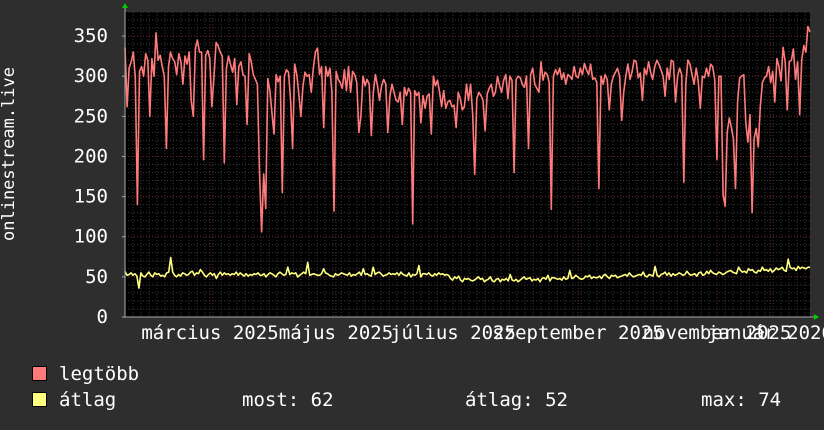 This screenshot has width=824, height=430. What do you see at coordinates (91, 36) in the screenshot?
I see `y-tick-label: 350` at bounding box center [91, 36].